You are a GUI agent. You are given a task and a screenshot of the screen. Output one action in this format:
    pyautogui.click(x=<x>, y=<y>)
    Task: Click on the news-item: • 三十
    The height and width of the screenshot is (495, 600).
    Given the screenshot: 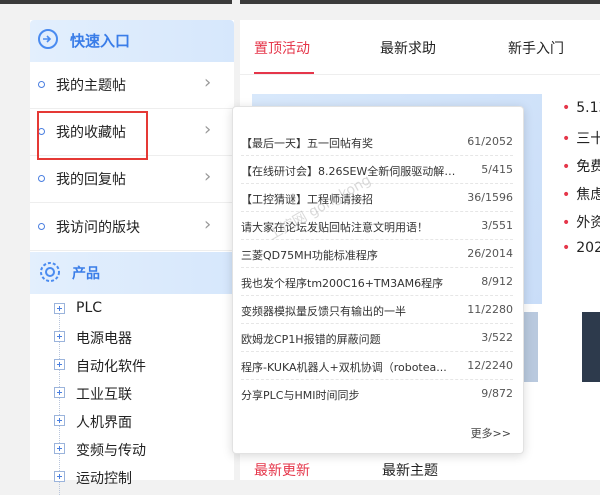 What is the action you would take?
    pyautogui.click(x=581, y=138)
    